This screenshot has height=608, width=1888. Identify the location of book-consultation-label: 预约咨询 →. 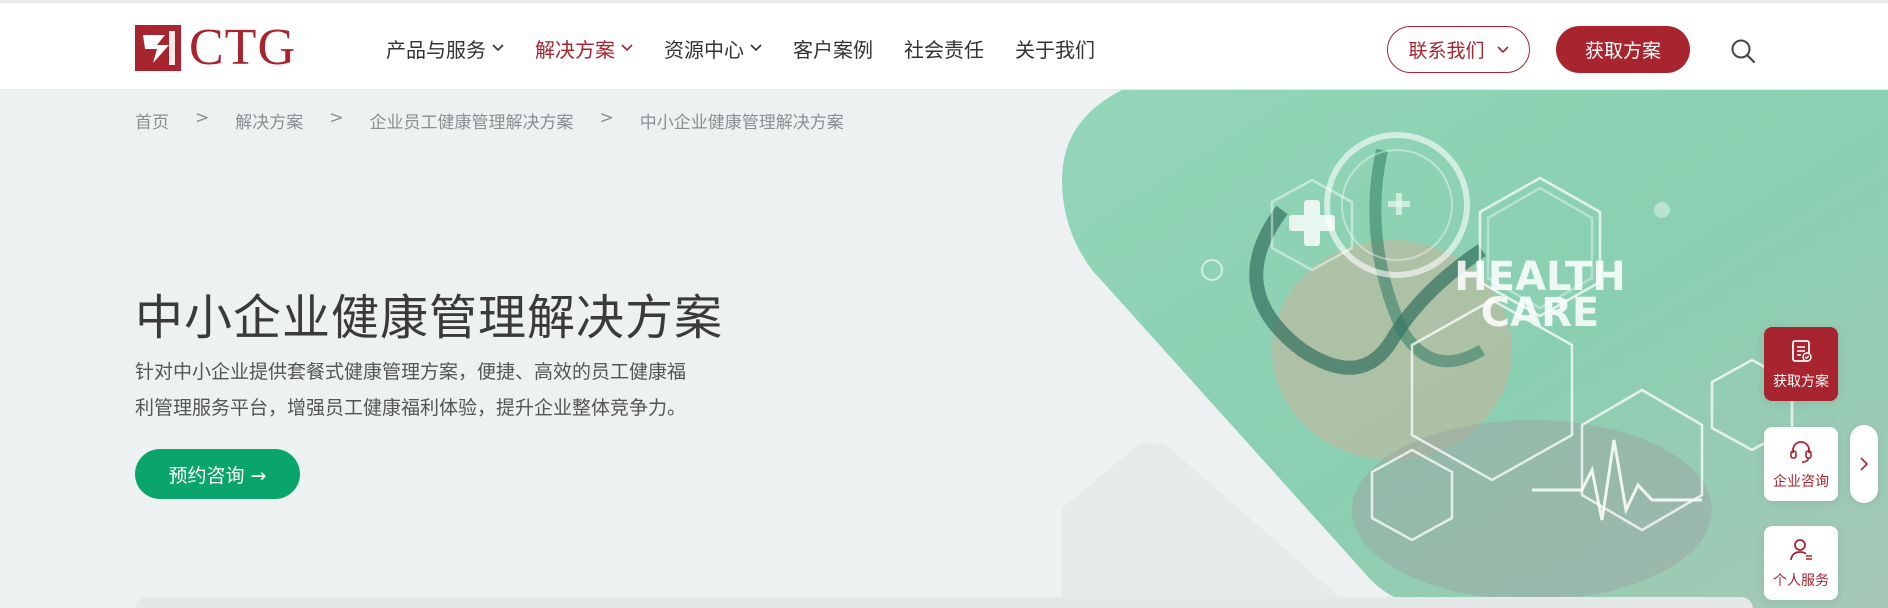
(217, 475).